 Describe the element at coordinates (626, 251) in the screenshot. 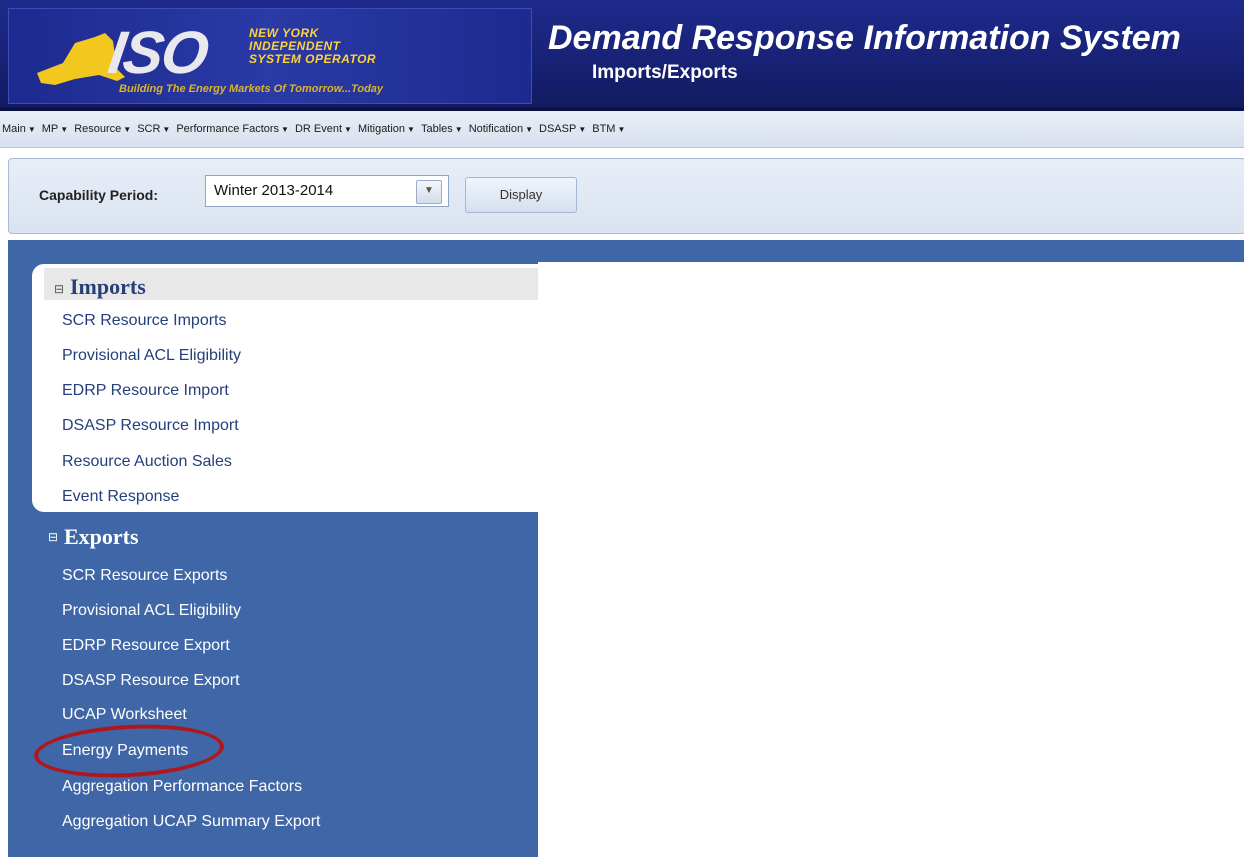

I see `nav-top-strip` at that location.